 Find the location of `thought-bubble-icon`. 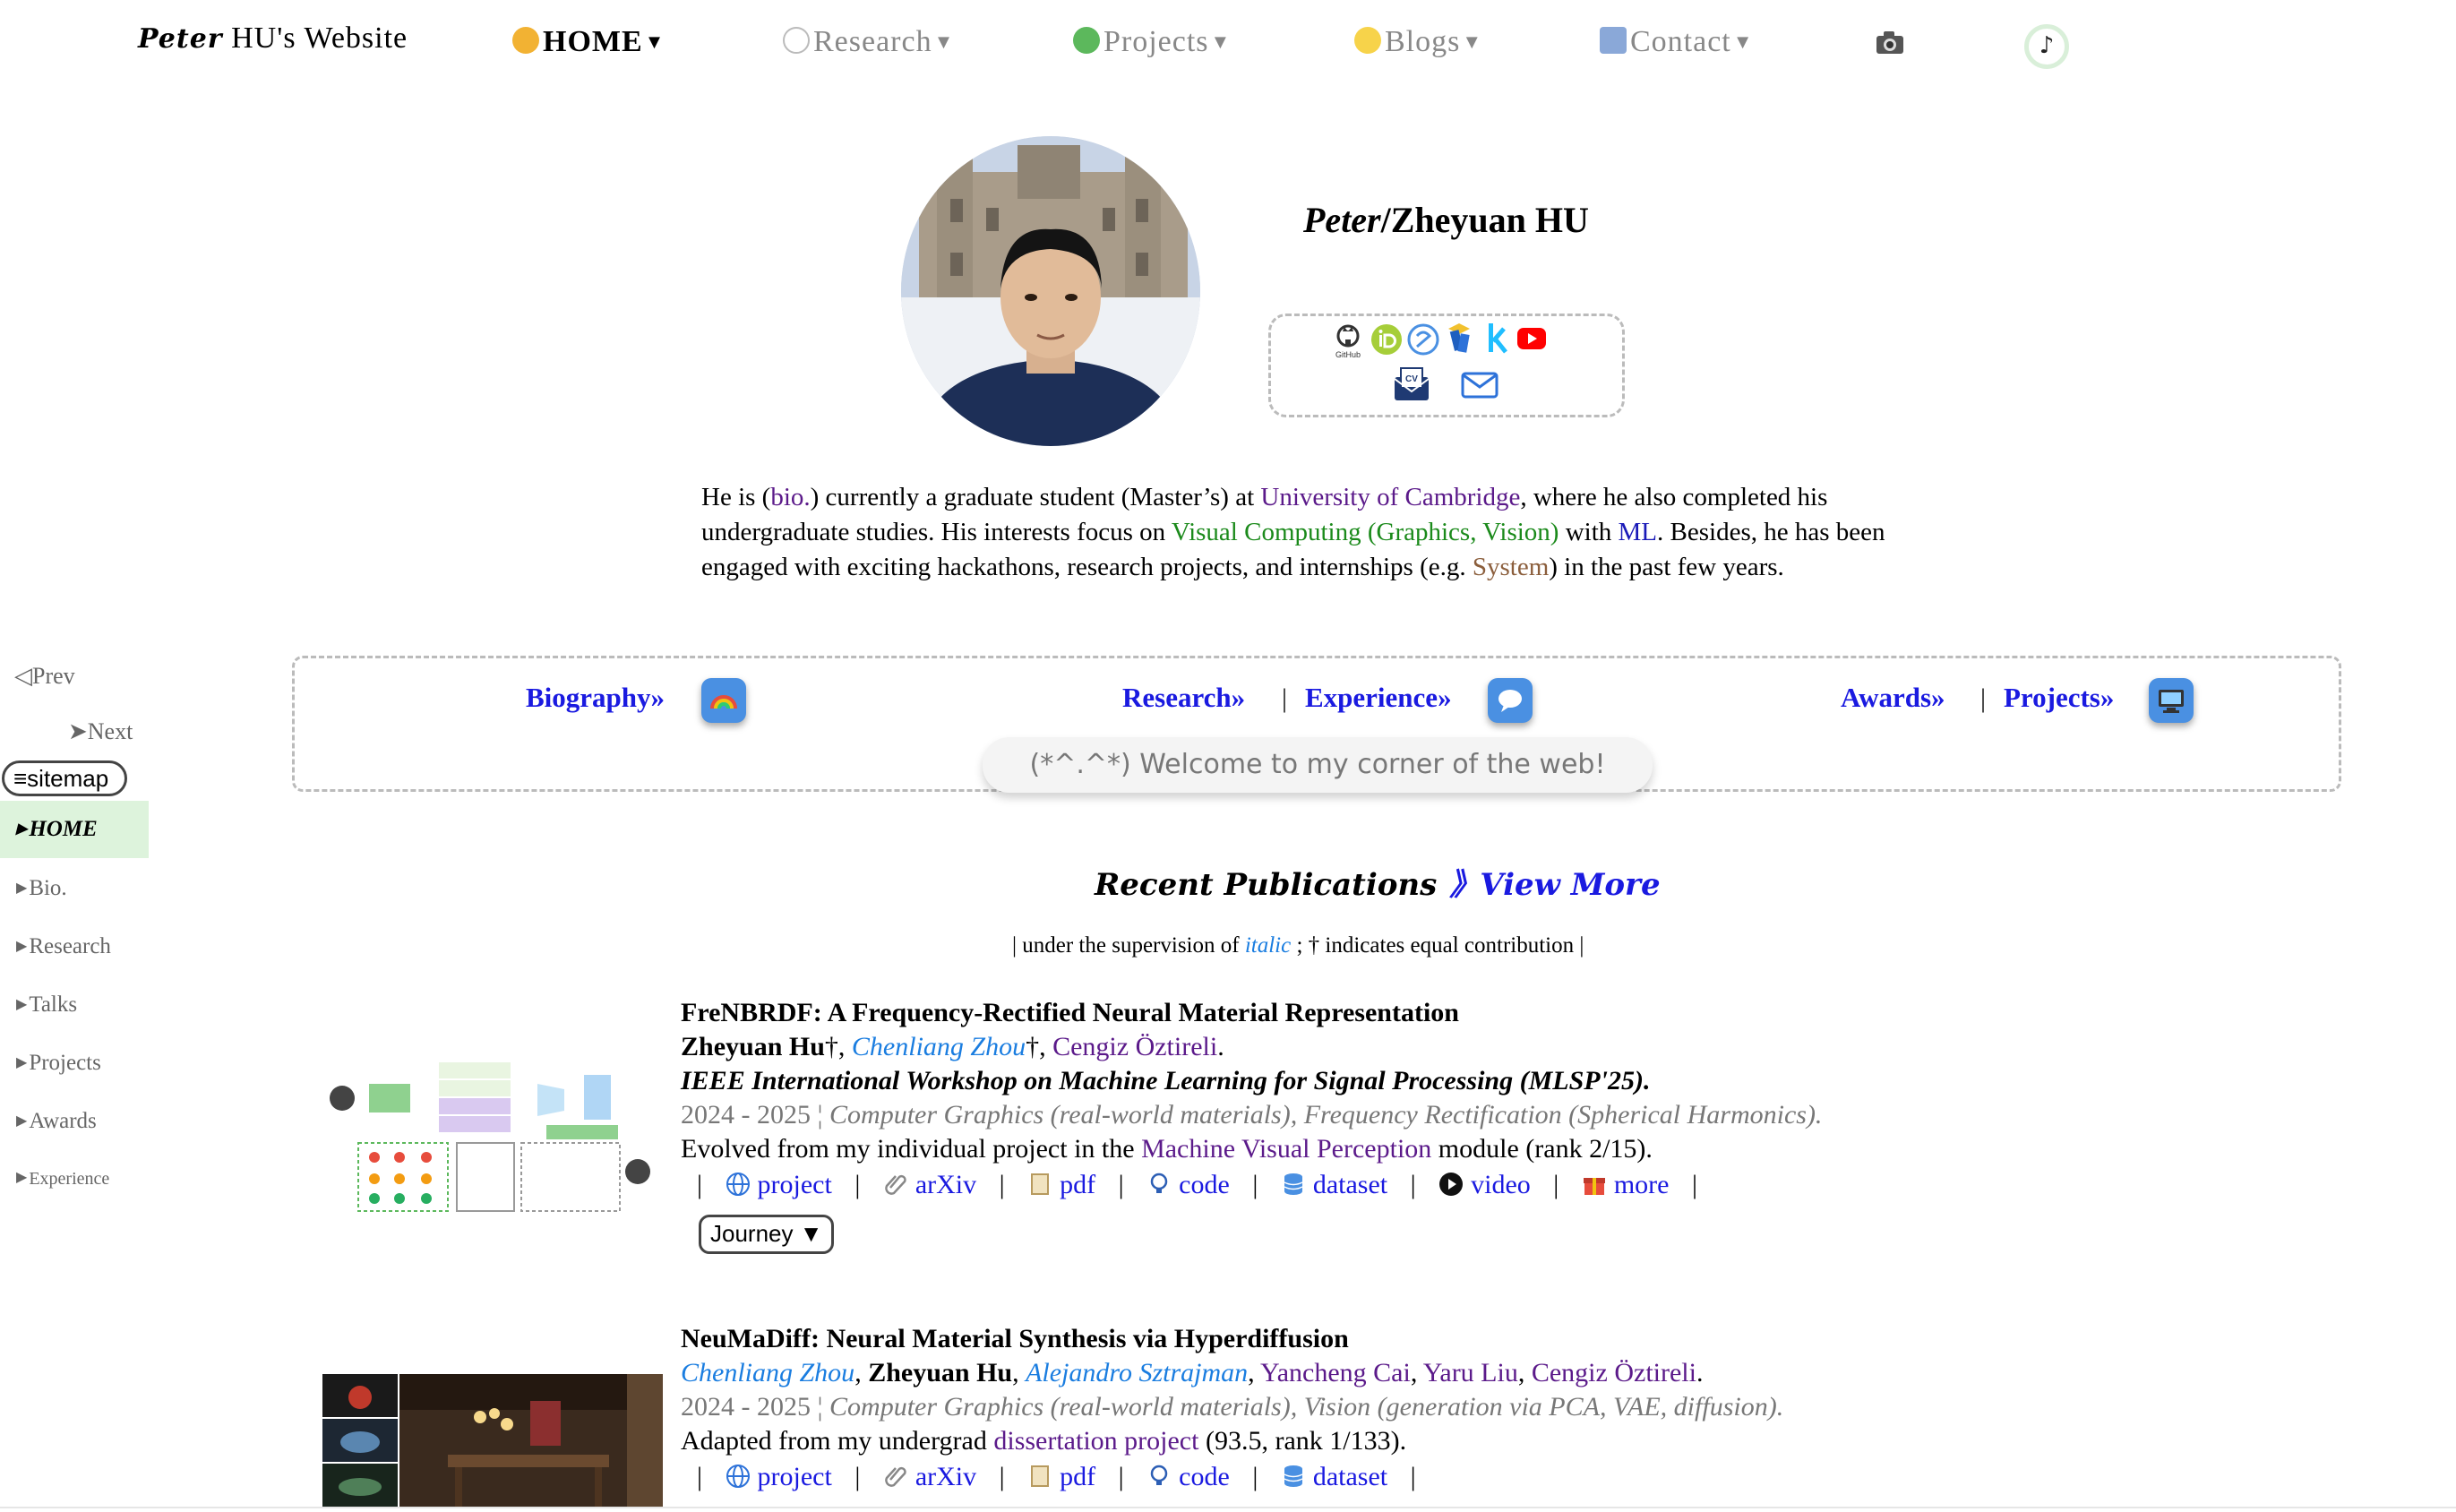

thought-bubble-icon is located at coordinates (796, 40).